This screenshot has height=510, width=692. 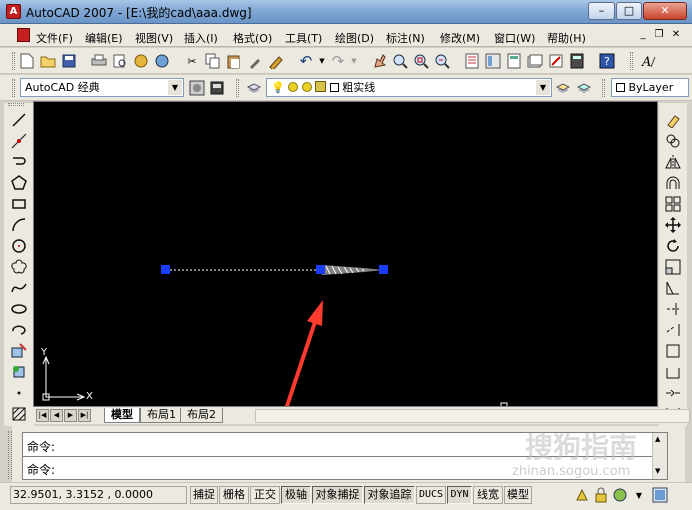 What do you see at coordinates (338, 61) in the screenshot?
I see `redo-icon: ↷` at bounding box center [338, 61].